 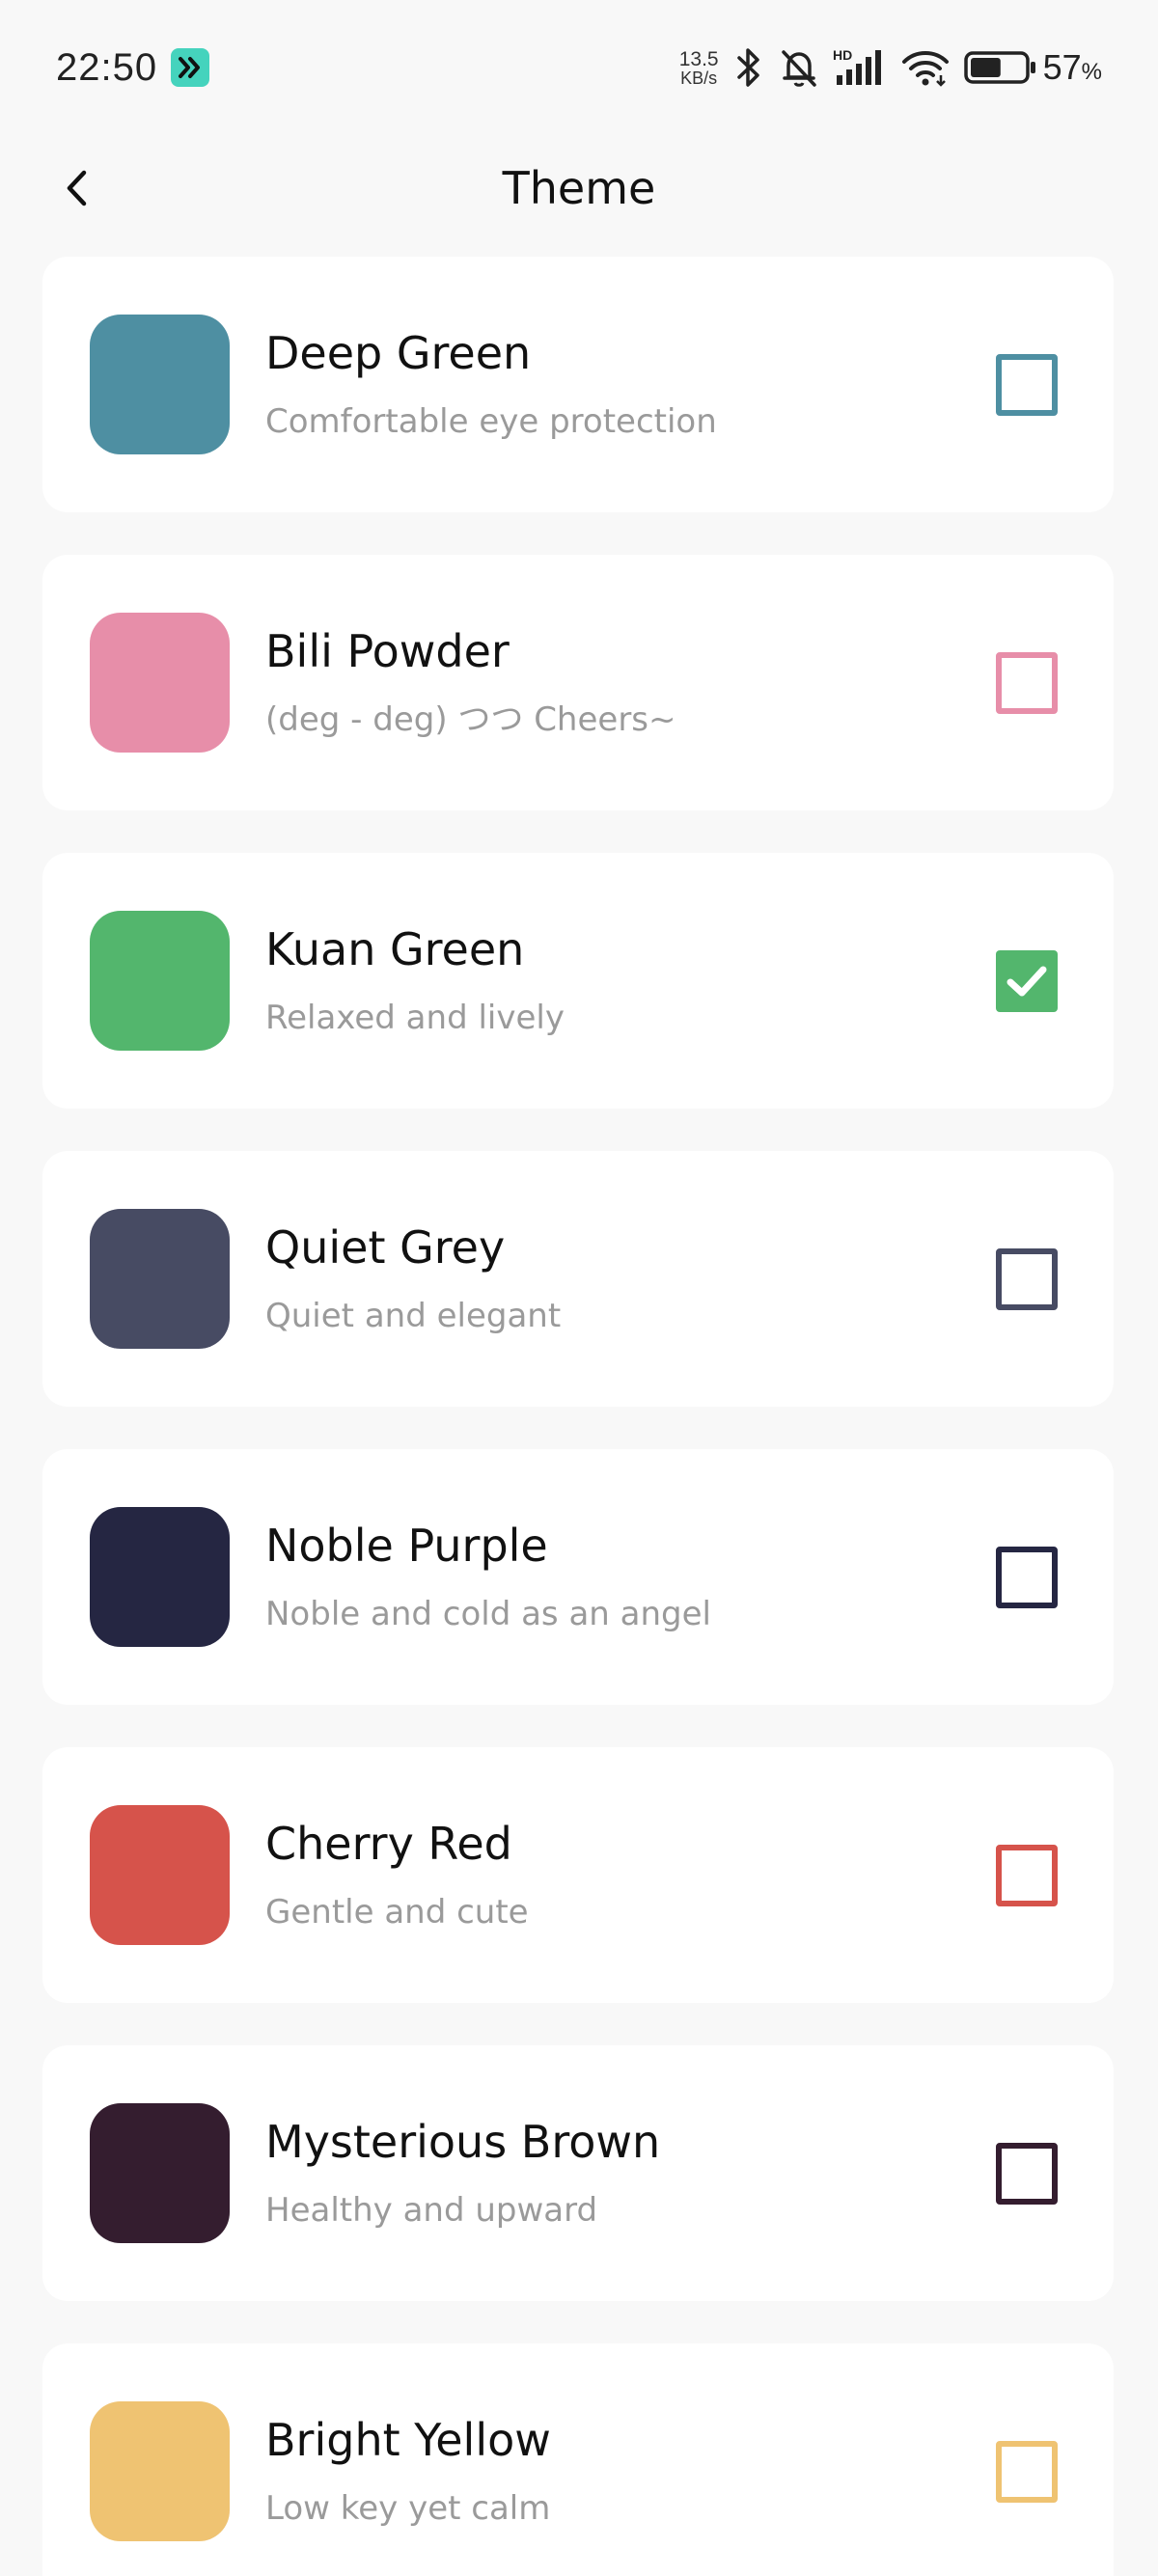 What do you see at coordinates (398, 353) in the screenshot?
I see `theme-name: Deep Green` at bounding box center [398, 353].